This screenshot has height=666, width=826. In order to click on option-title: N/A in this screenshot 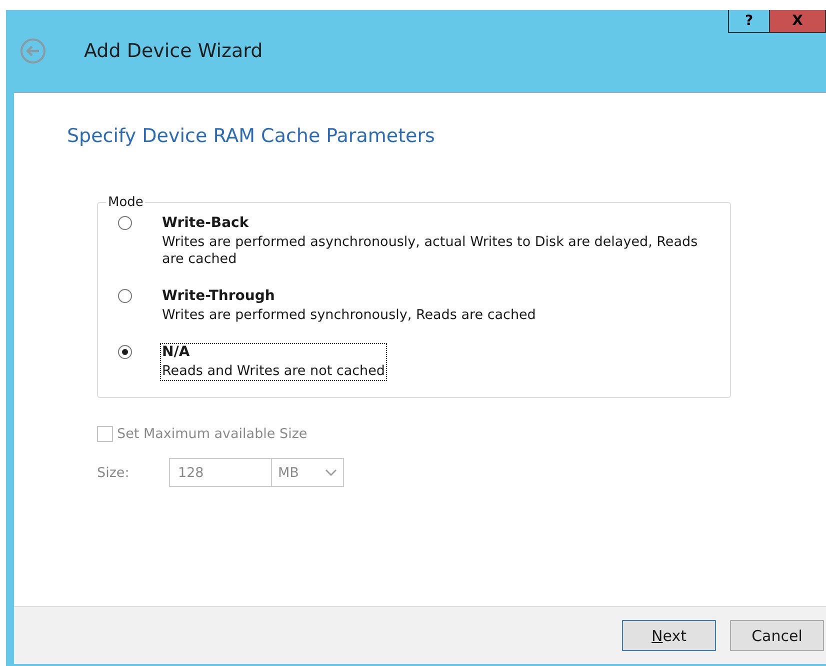, I will do `click(176, 352)`.